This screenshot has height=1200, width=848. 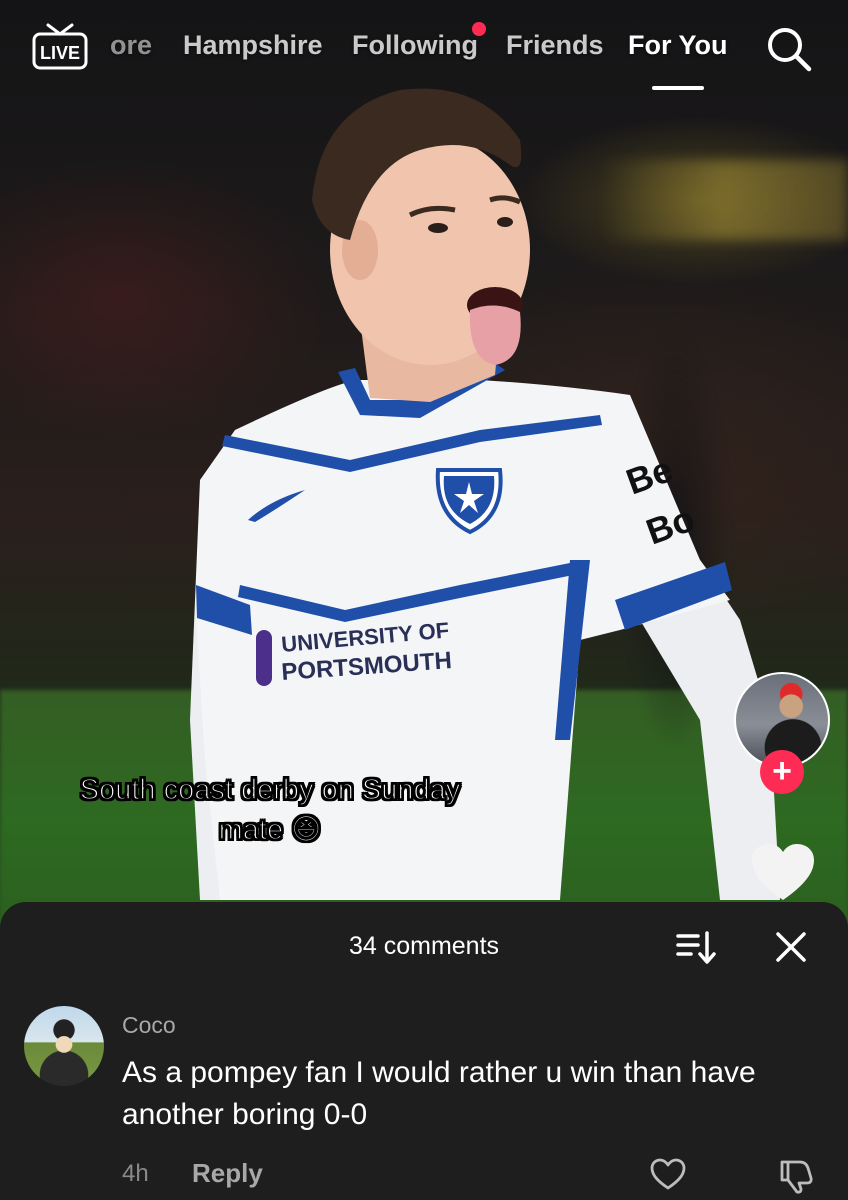 What do you see at coordinates (415, 45) in the screenshot?
I see `tab-following: Following` at bounding box center [415, 45].